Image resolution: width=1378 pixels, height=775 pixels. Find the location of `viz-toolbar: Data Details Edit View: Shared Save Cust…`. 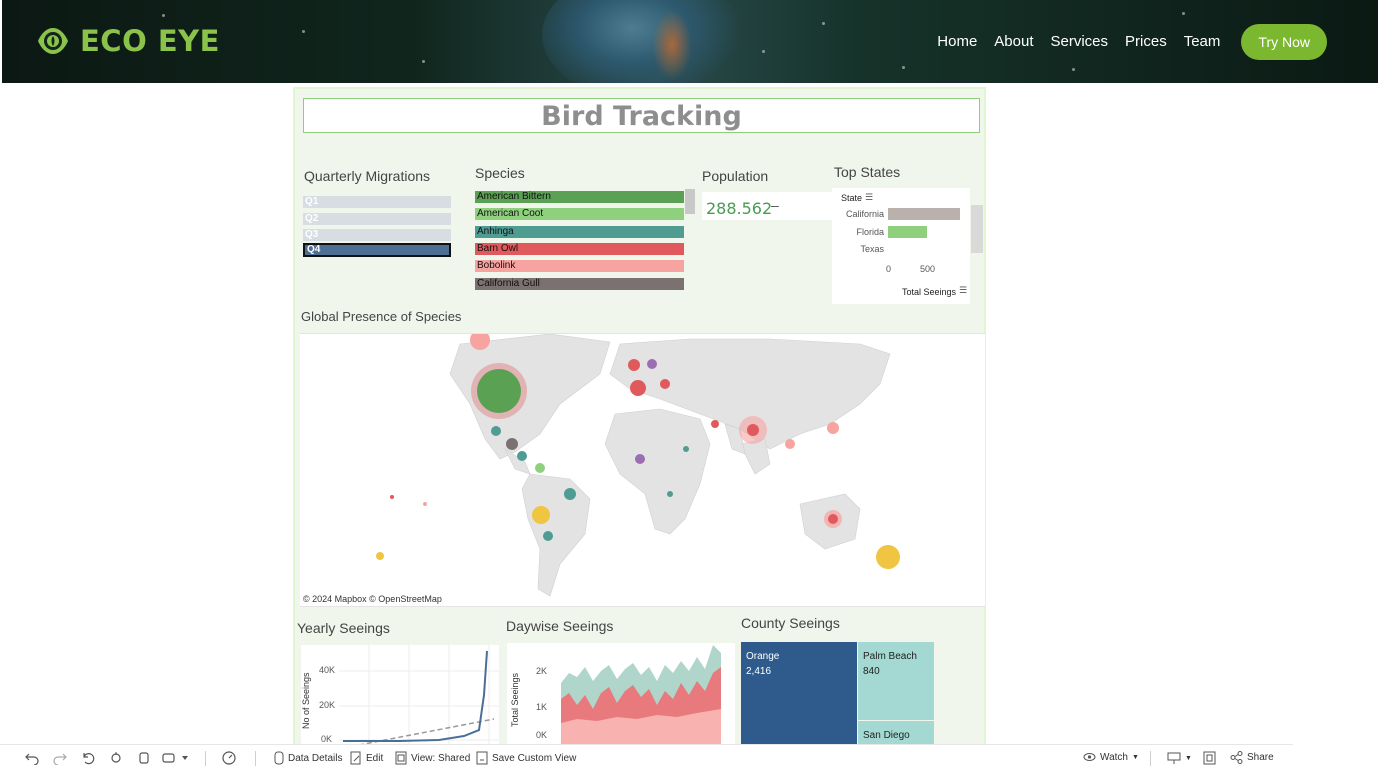

viz-toolbar: Data Details Edit View: Shared Save Cust… is located at coordinates (646, 758).